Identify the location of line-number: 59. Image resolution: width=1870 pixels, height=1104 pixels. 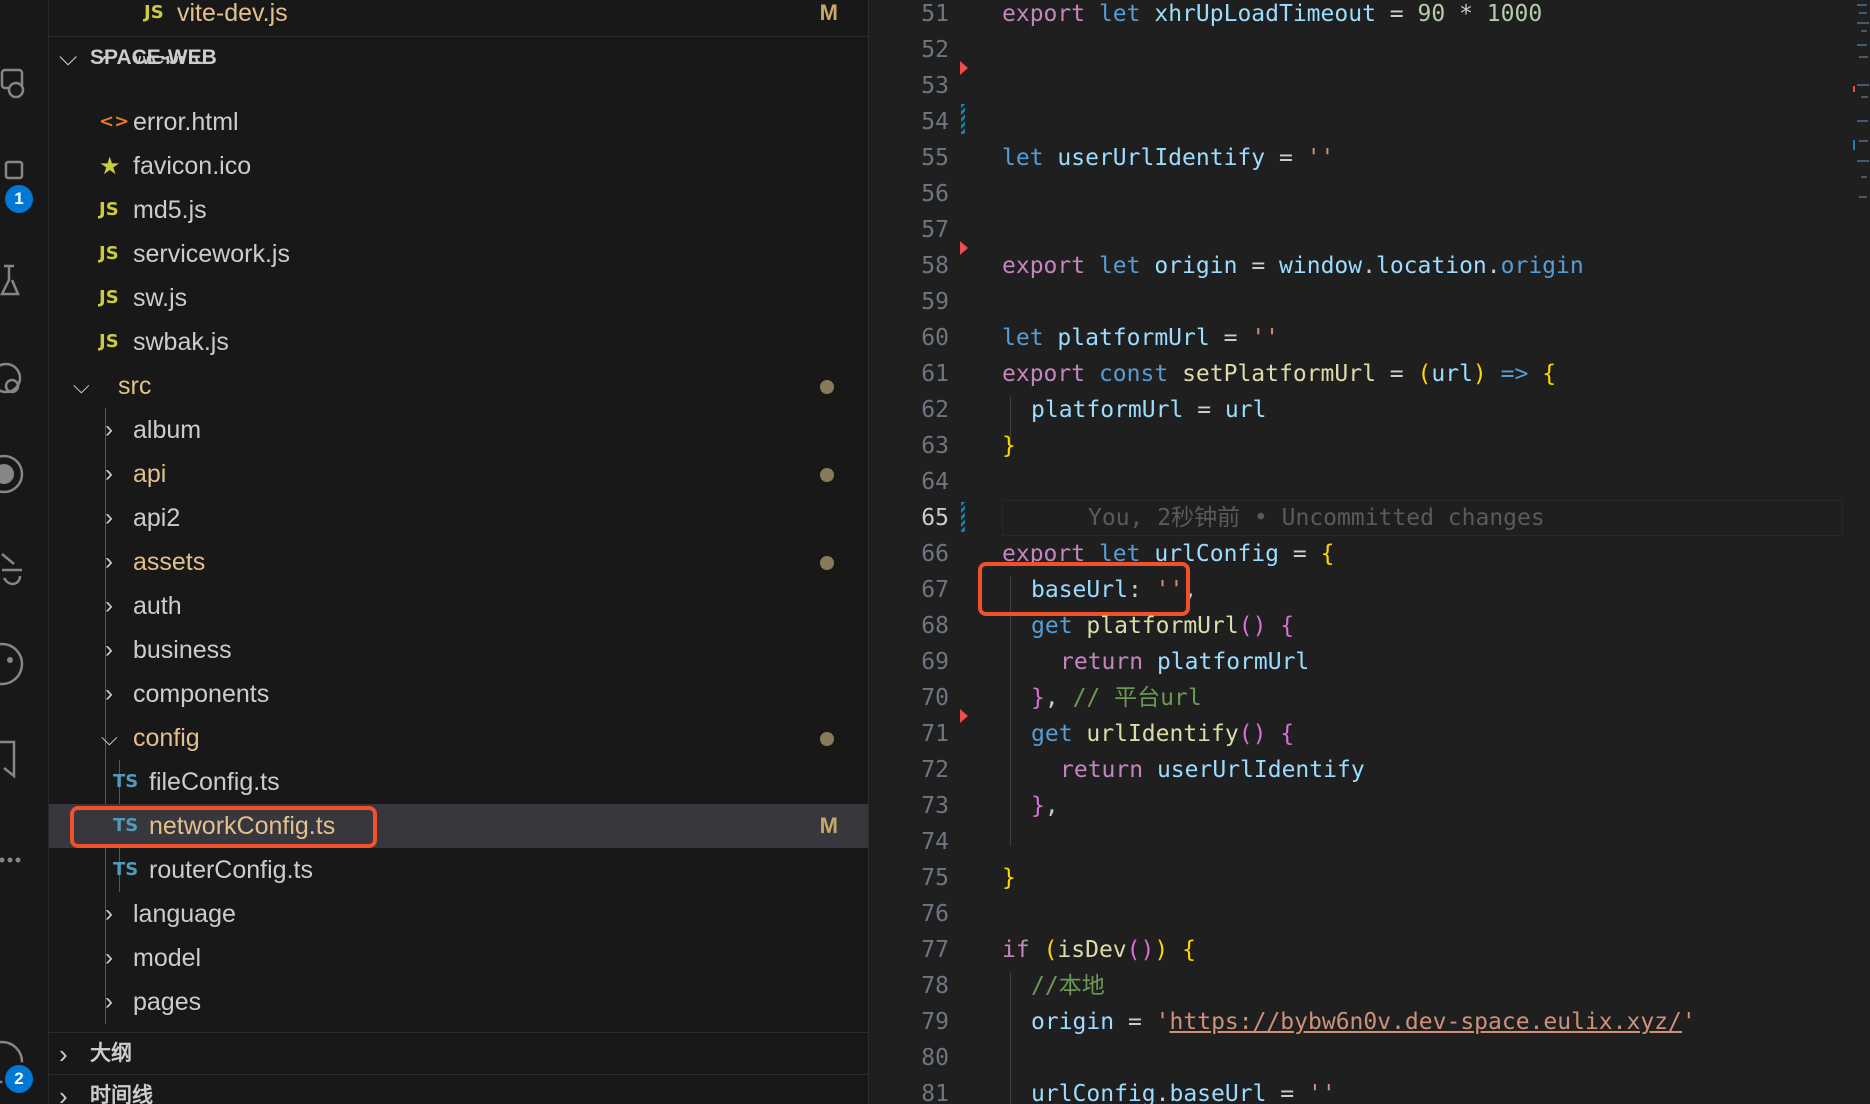
(935, 302).